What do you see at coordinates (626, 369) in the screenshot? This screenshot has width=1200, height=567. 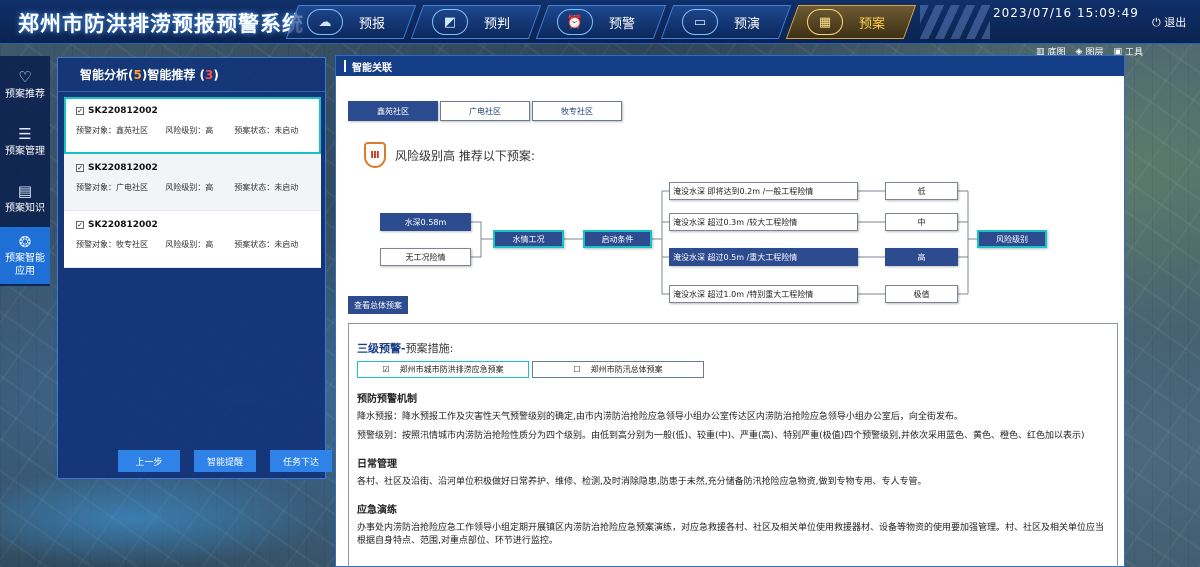 I see `plan-option-label: 郑州市防汛总体预案` at bounding box center [626, 369].